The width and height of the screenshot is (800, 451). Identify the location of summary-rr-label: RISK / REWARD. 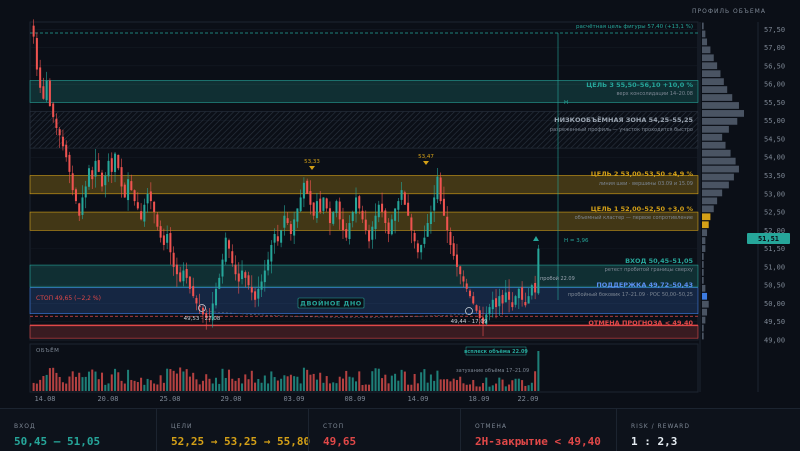
(660, 426).